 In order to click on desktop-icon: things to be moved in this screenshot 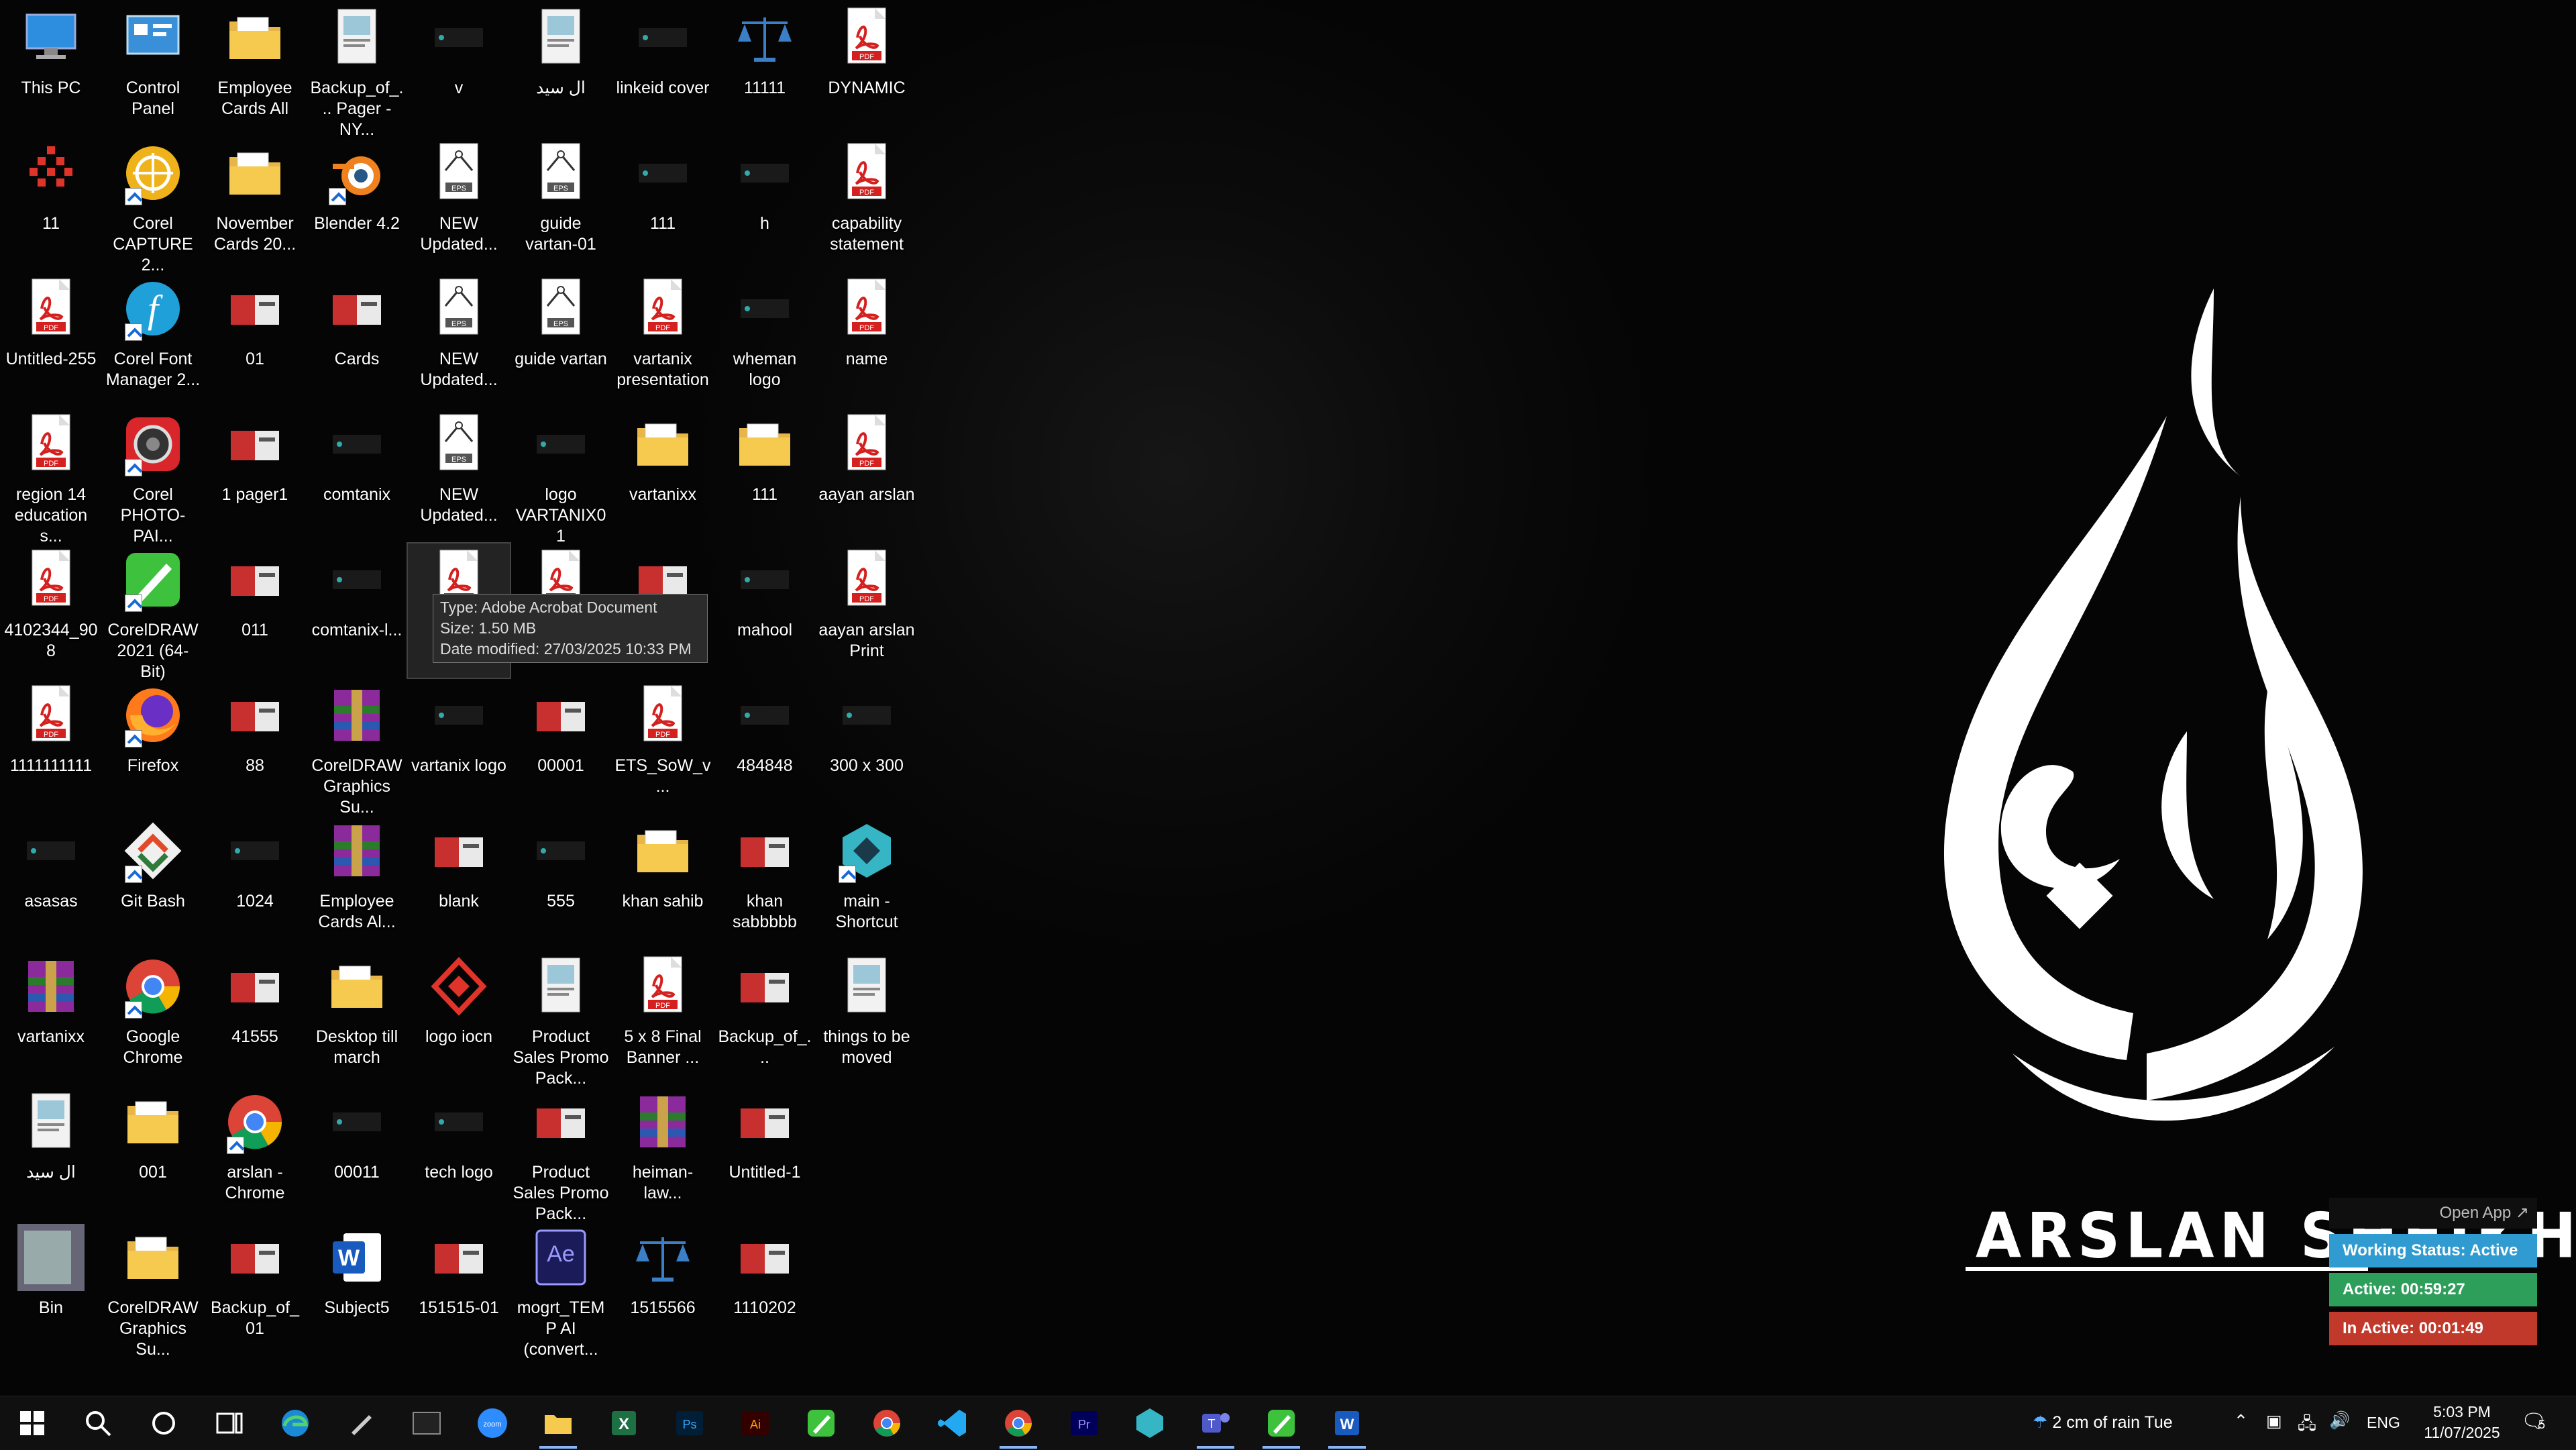, I will do `click(867, 1017)`.